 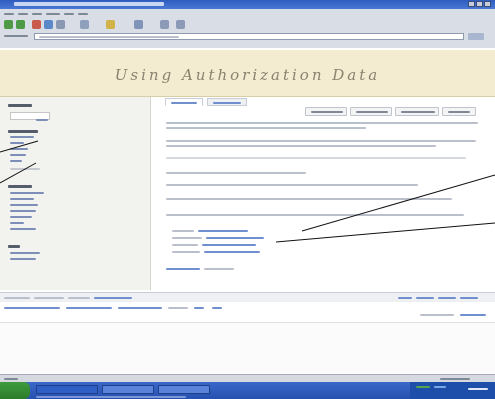 I want to click on window-title, so click(x=89, y=4).